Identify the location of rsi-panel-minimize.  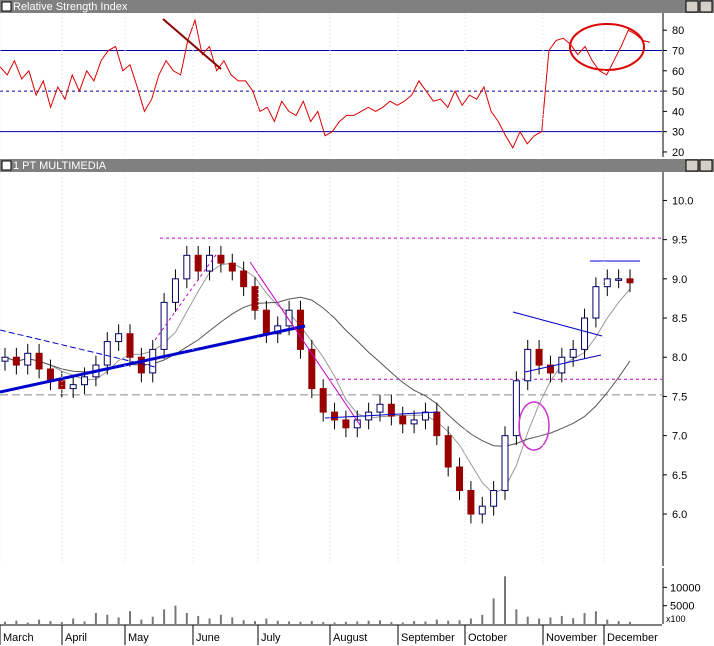
(692, 6).